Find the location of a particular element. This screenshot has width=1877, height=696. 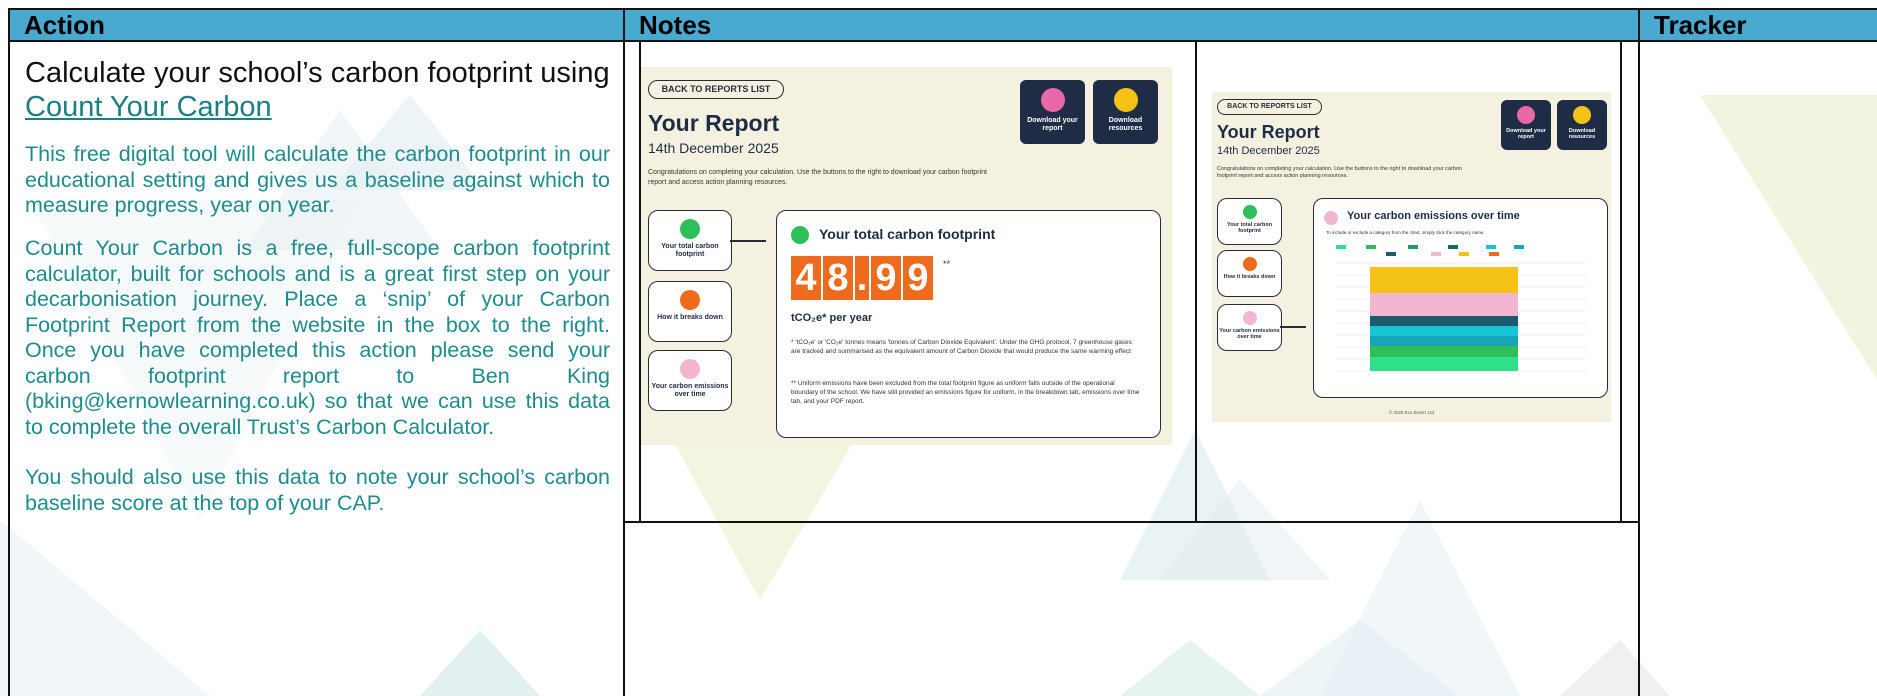

header-action: Action is located at coordinates (316, 25).